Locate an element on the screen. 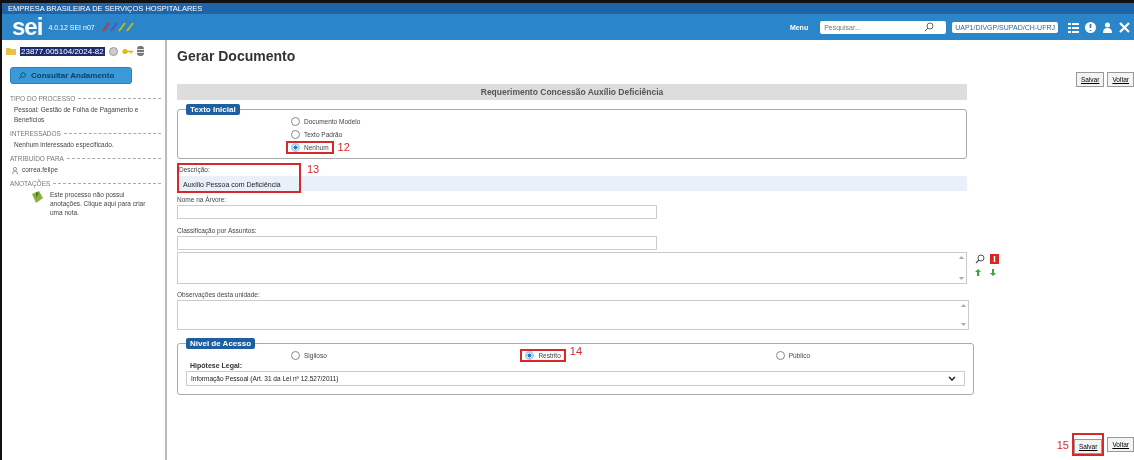  sei-logo: sei is located at coordinates (27, 27).